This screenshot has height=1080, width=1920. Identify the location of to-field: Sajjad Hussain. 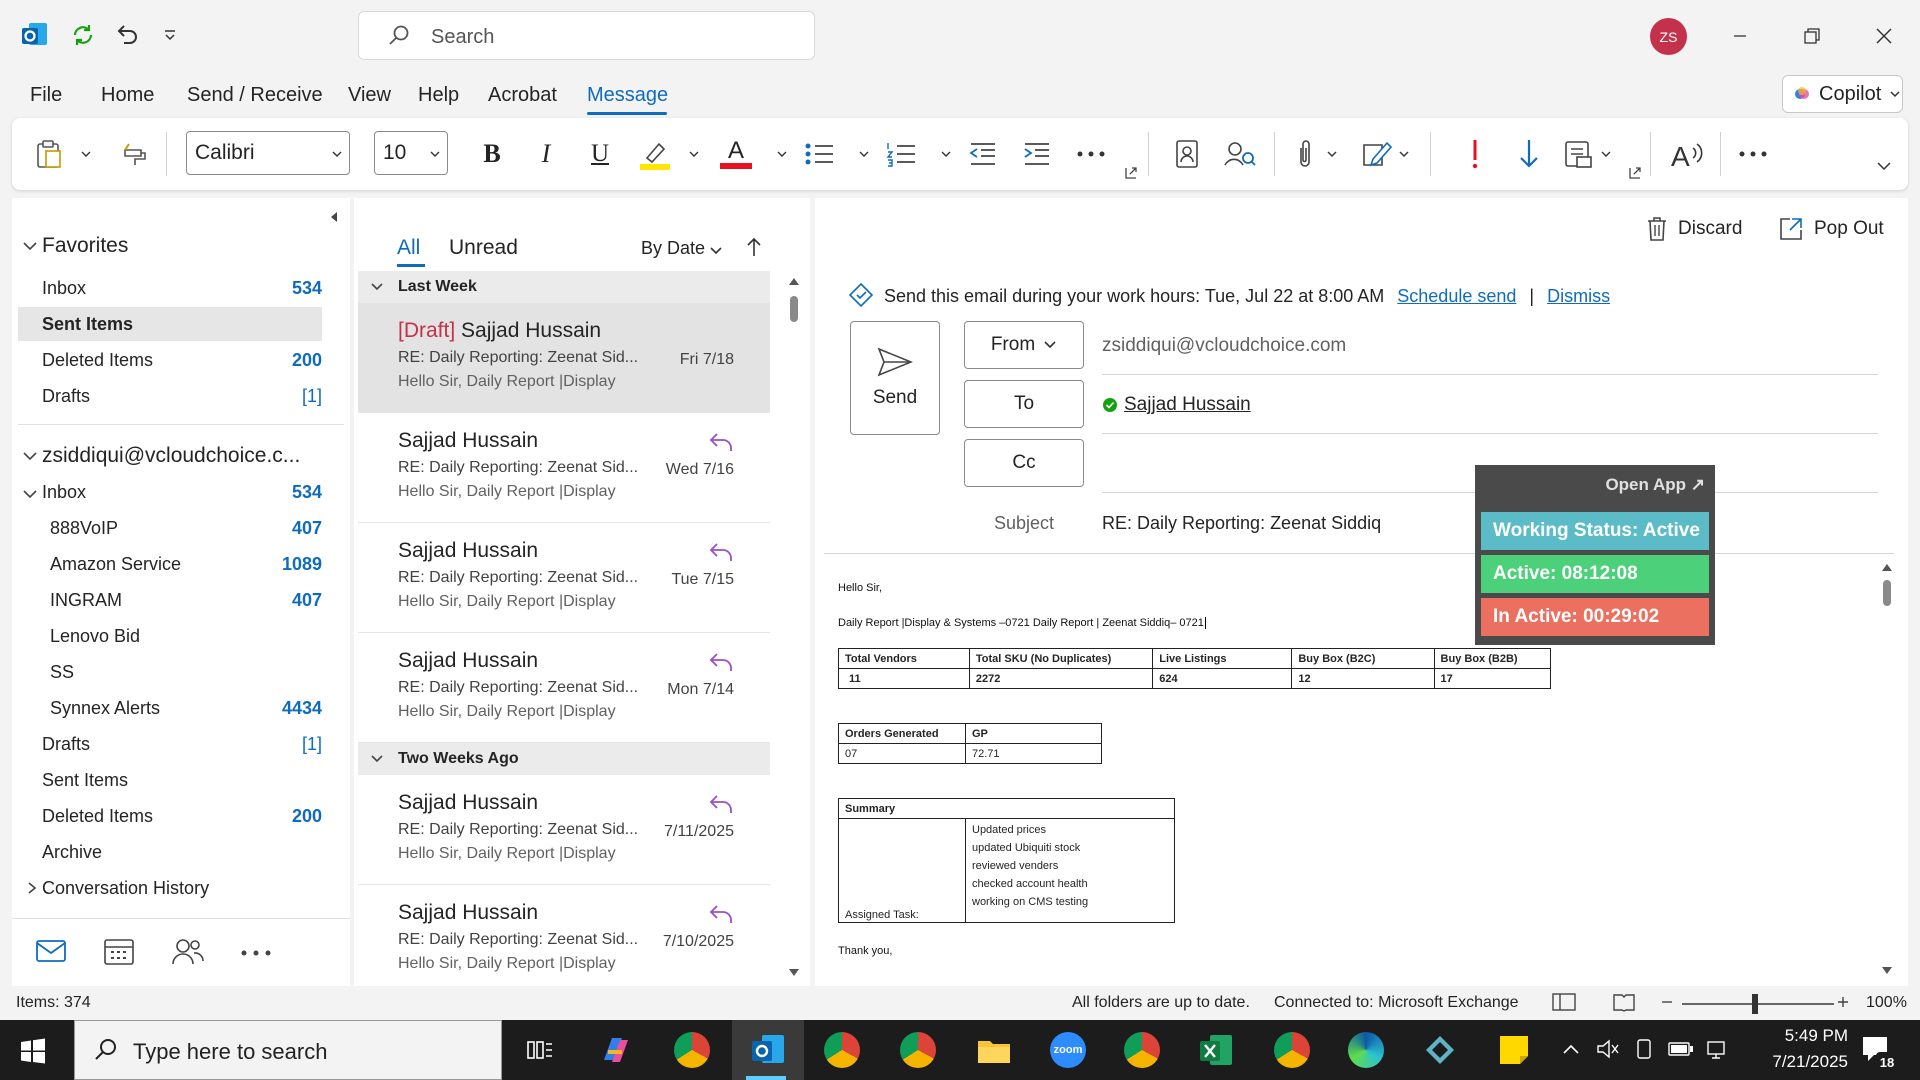
(1176, 405).